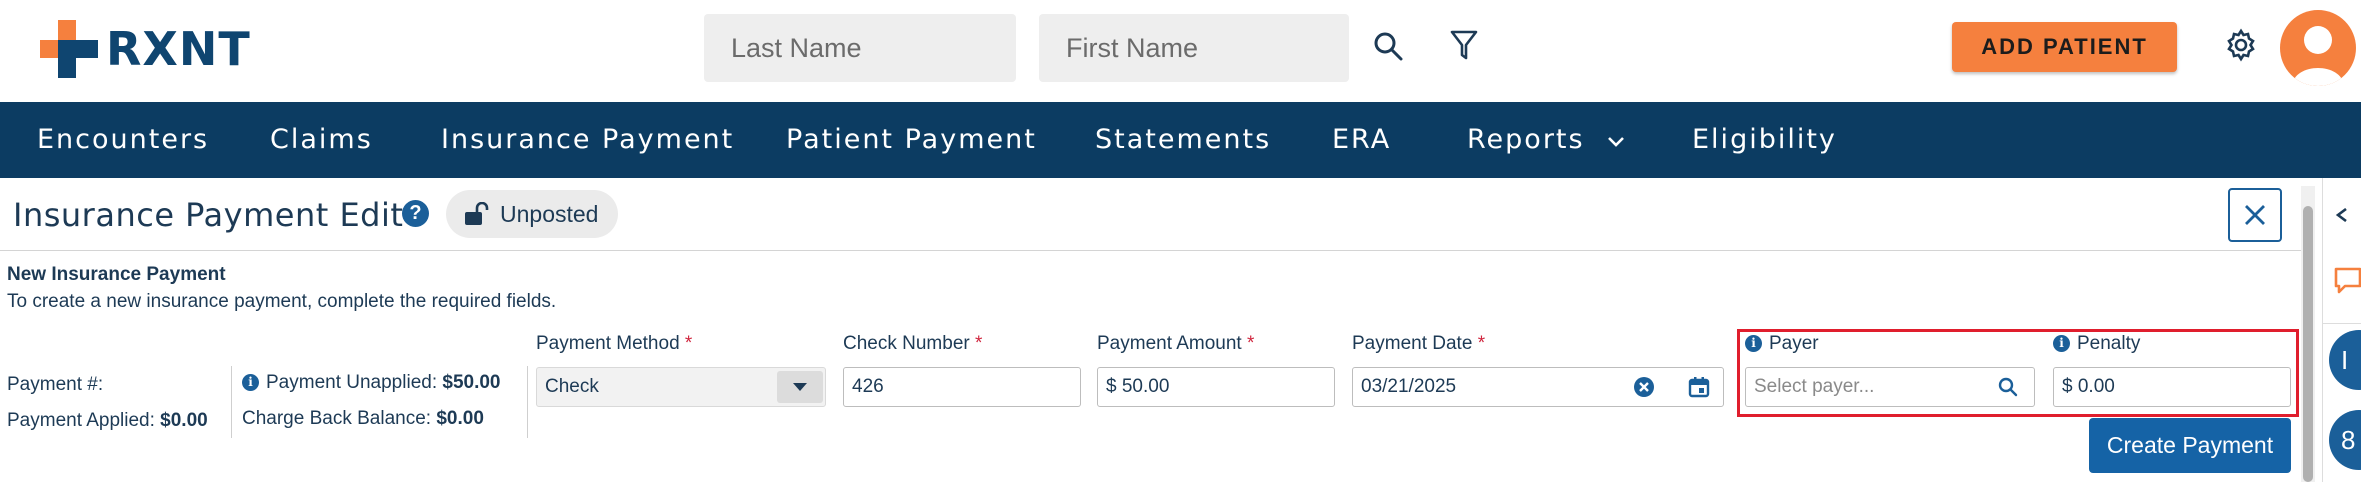 This screenshot has width=2361, height=482. Describe the element at coordinates (572, 386) in the screenshot. I see `payment-method-value: Check` at that location.